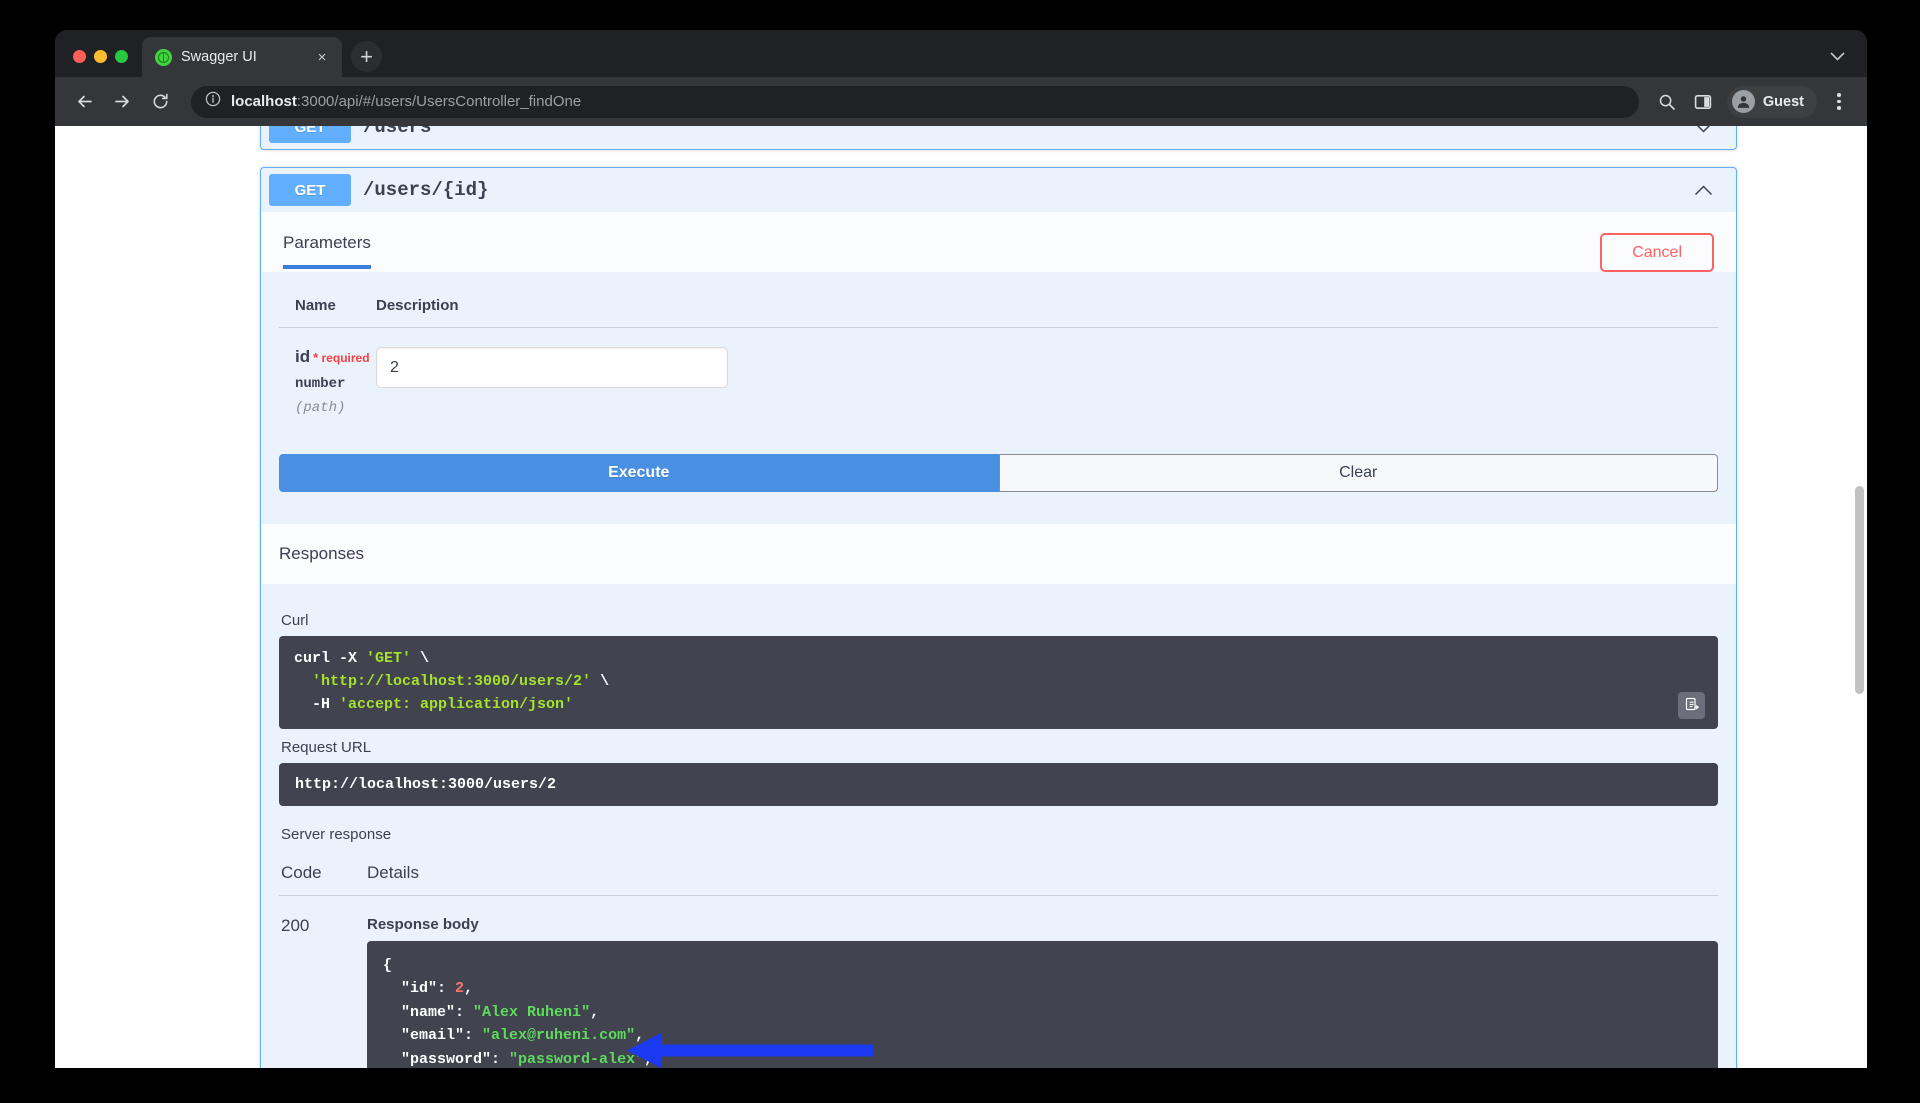  I want to click on parameter-required-badge: * required, so click(341, 358).